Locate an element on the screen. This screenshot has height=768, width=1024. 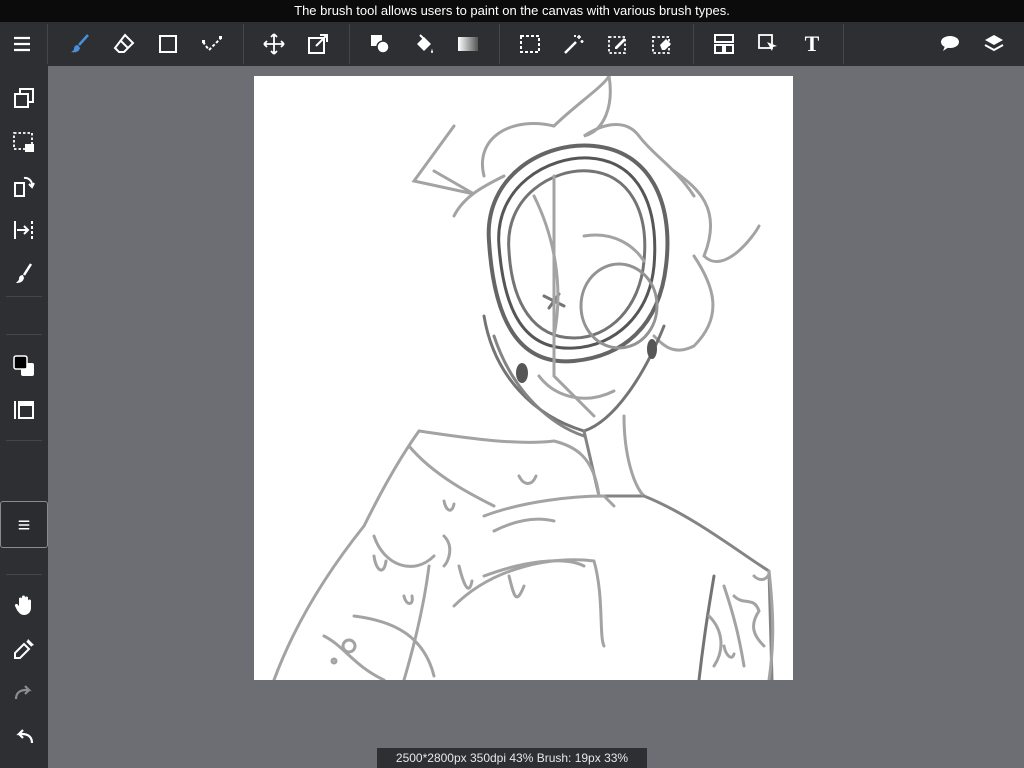
select-pen-icon is located at coordinates (617, 45).